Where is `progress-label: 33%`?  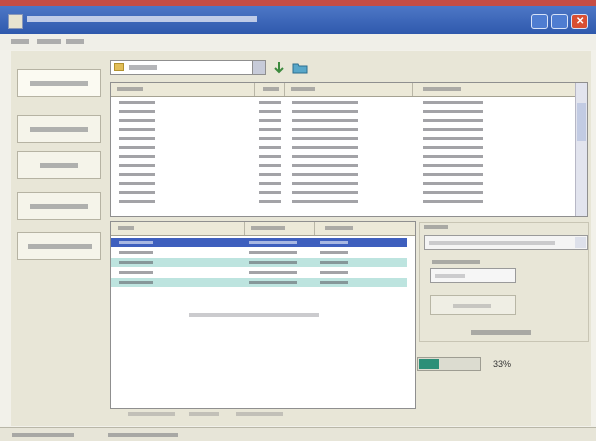 progress-label: 33% is located at coordinates (502, 364).